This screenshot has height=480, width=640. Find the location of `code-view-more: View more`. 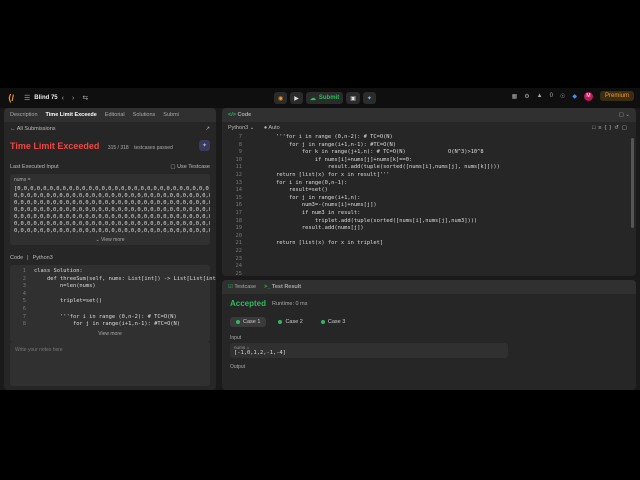

code-view-more: View more is located at coordinates (110, 334).